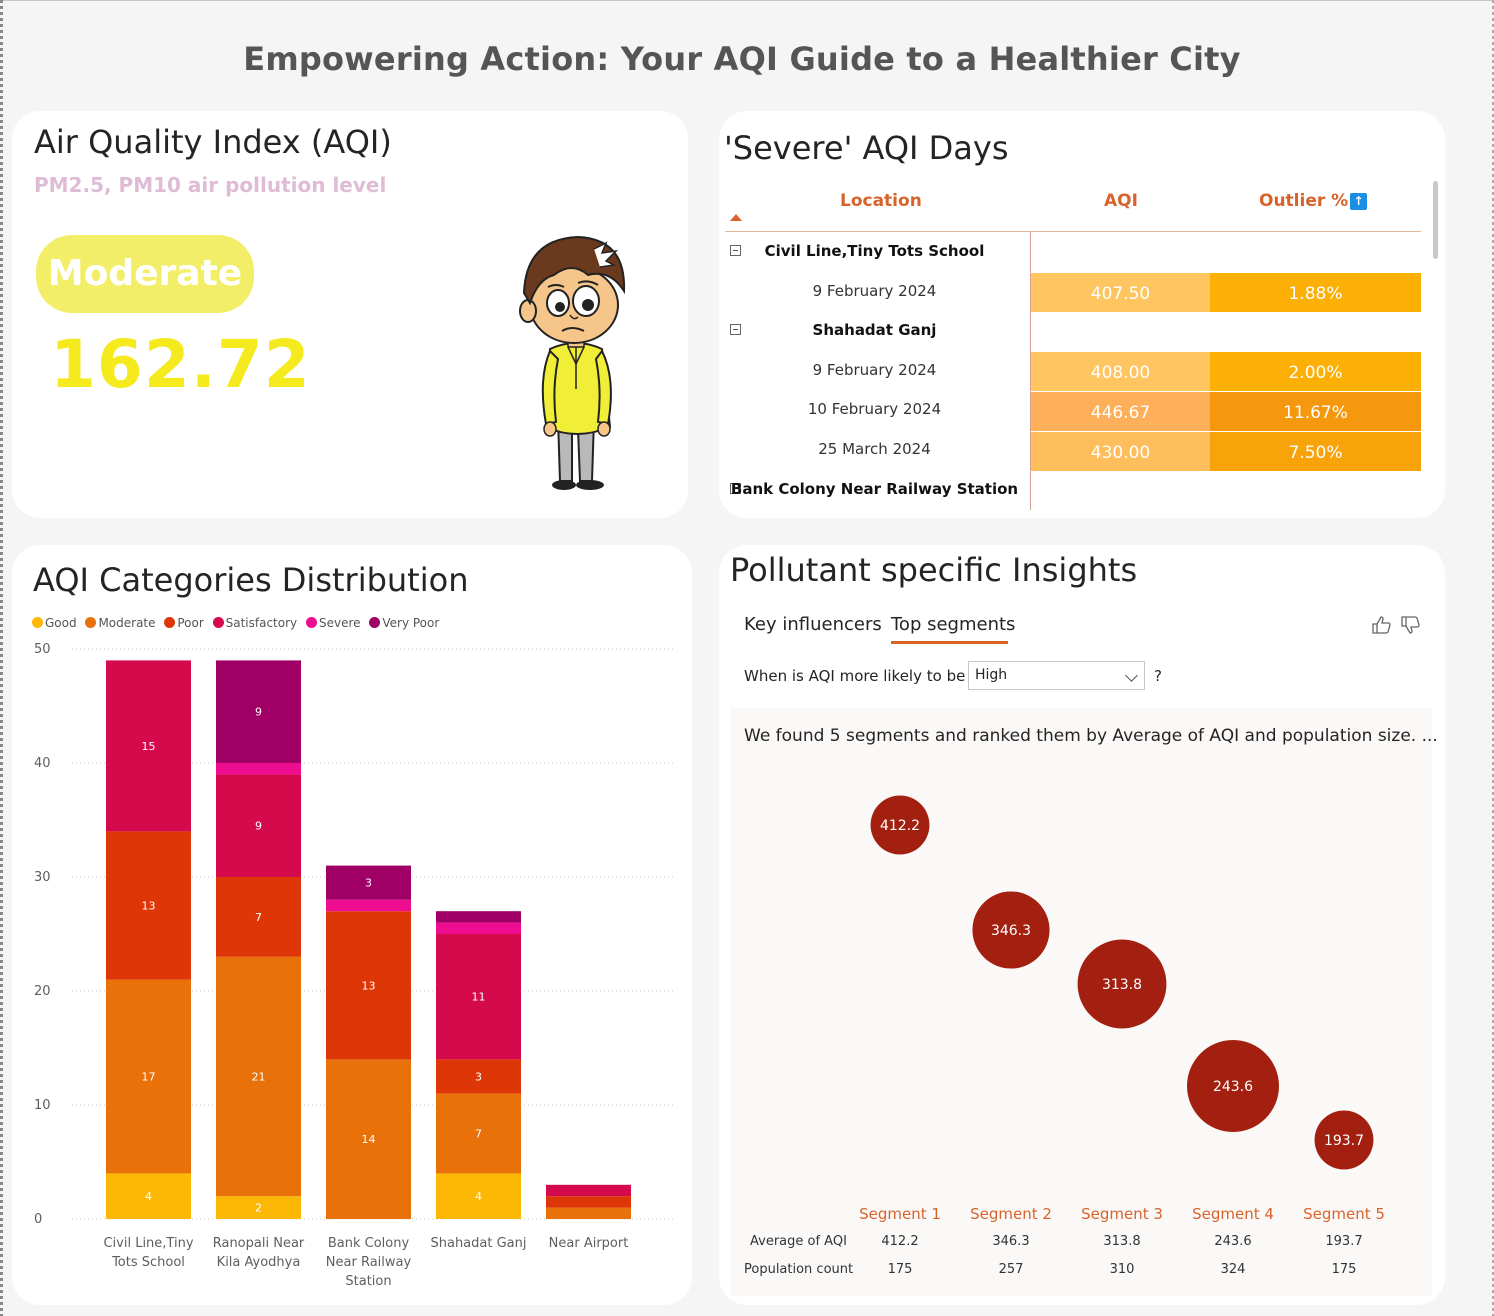  What do you see at coordinates (259, 1262) in the screenshot?
I see `x-tick-label: Kila Ayodhya` at bounding box center [259, 1262].